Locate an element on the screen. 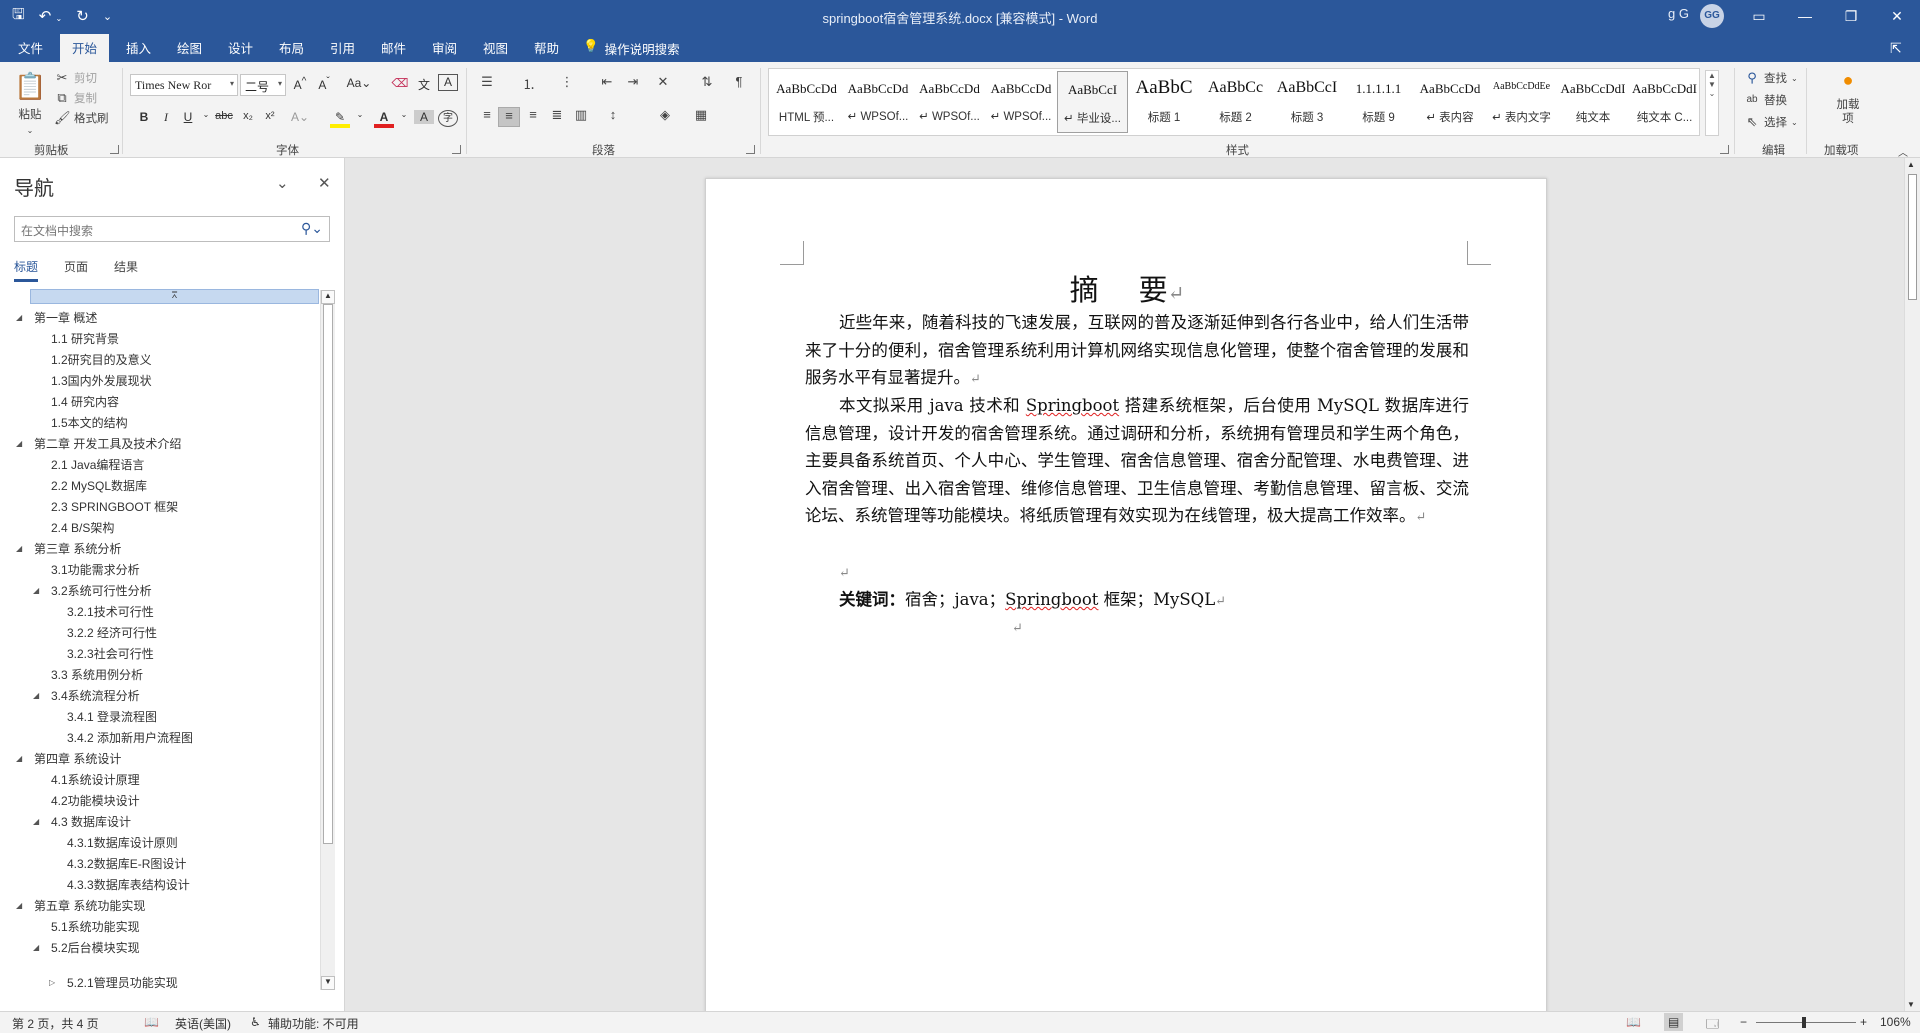 This screenshot has width=1920, height=1033. style-item: AaBbCc 标题 2 is located at coordinates (1235, 102).